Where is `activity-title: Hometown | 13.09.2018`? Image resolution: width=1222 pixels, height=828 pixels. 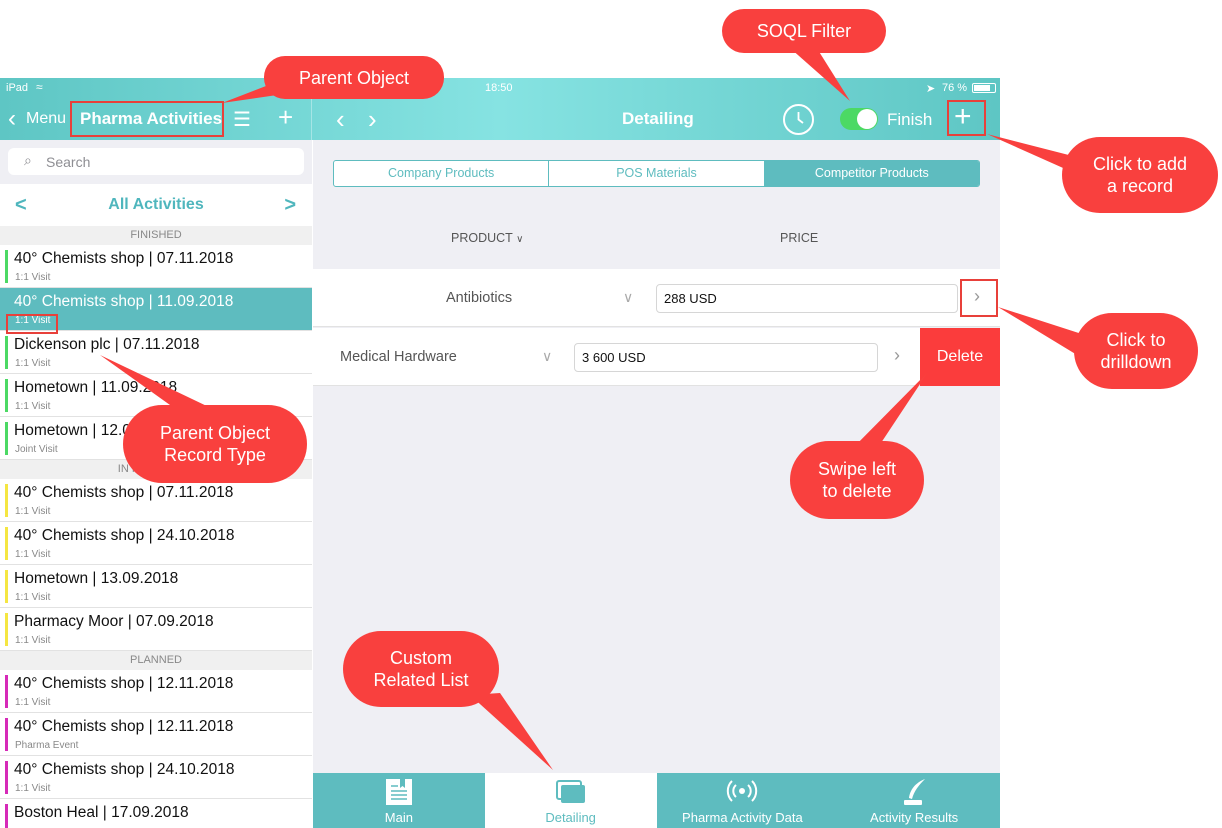 activity-title: Hometown | 13.09.2018 is located at coordinates (96, 578).